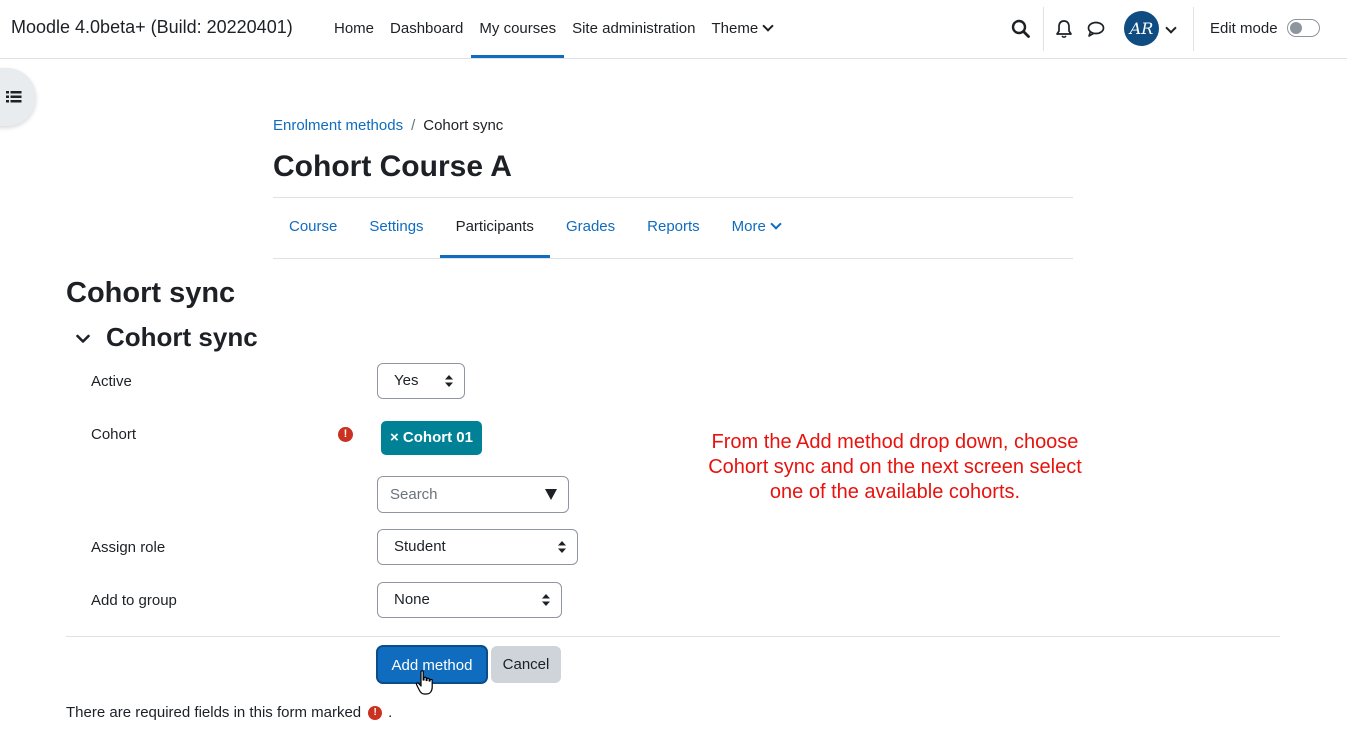  What do you see at coordinates (477, 547) in the screenshot?
I see `assign-role-select: Student` at bounding box center [477, 547].